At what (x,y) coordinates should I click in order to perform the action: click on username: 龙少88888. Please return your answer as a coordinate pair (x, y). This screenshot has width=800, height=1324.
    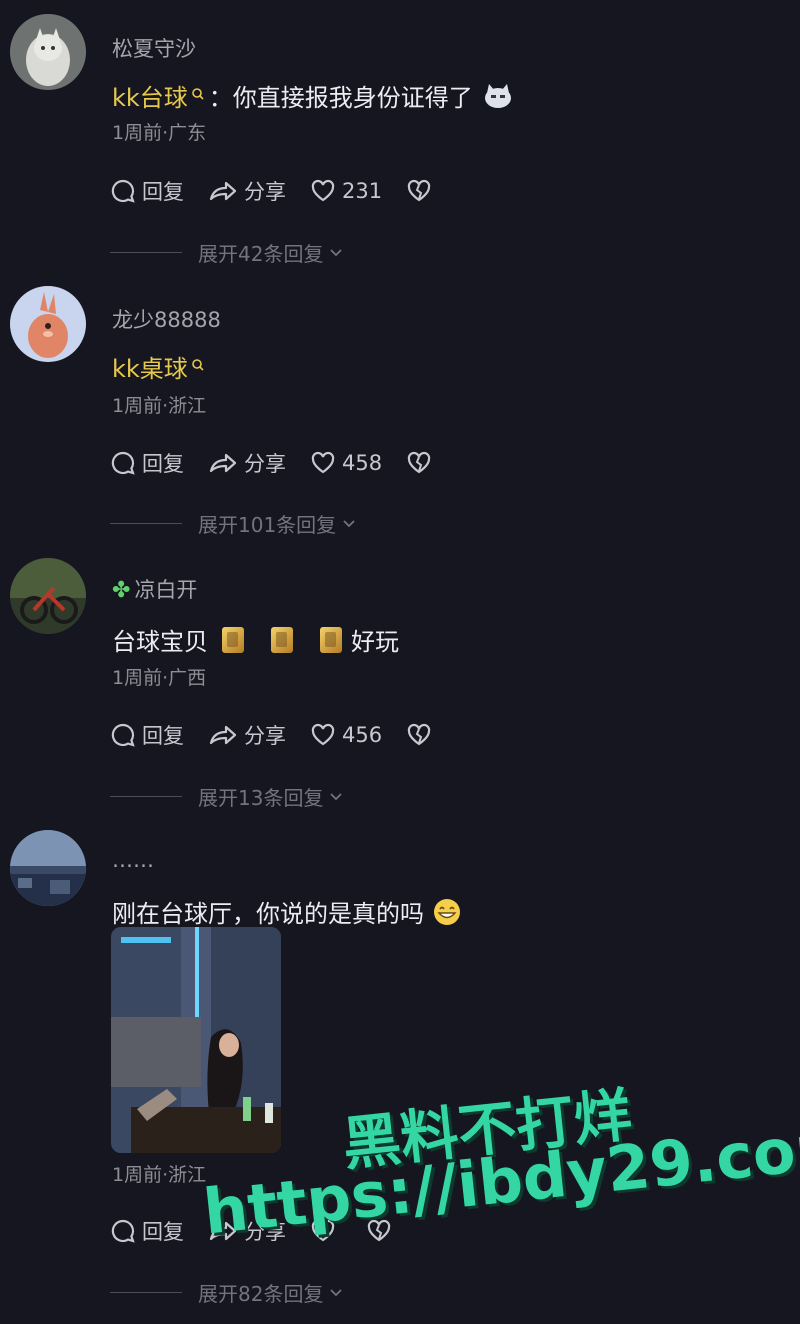
    Looking at the image, I should click on (166, 319).